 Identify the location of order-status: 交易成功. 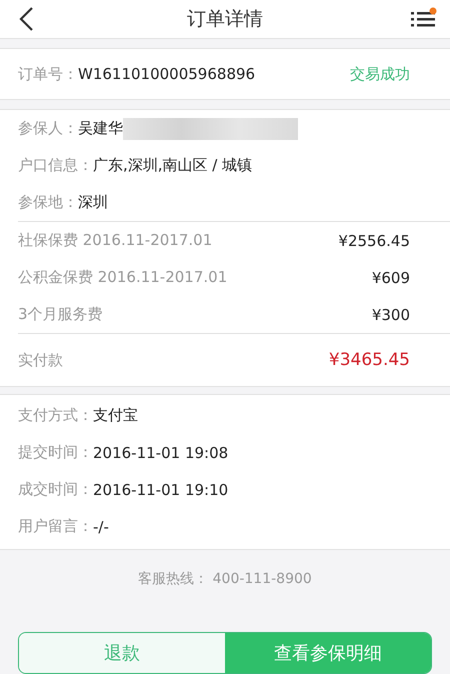
(380, 74).